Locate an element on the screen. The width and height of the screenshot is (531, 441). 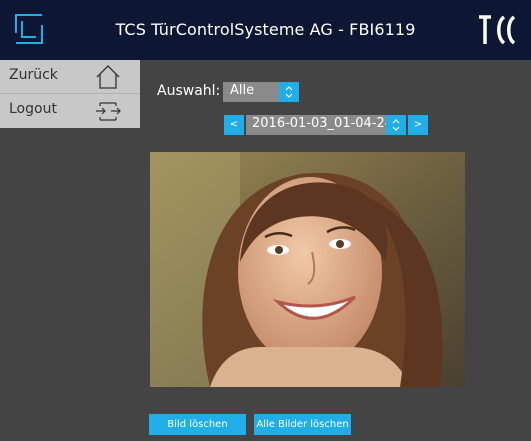
next-image-button: > is located at coordinates (418, 125).